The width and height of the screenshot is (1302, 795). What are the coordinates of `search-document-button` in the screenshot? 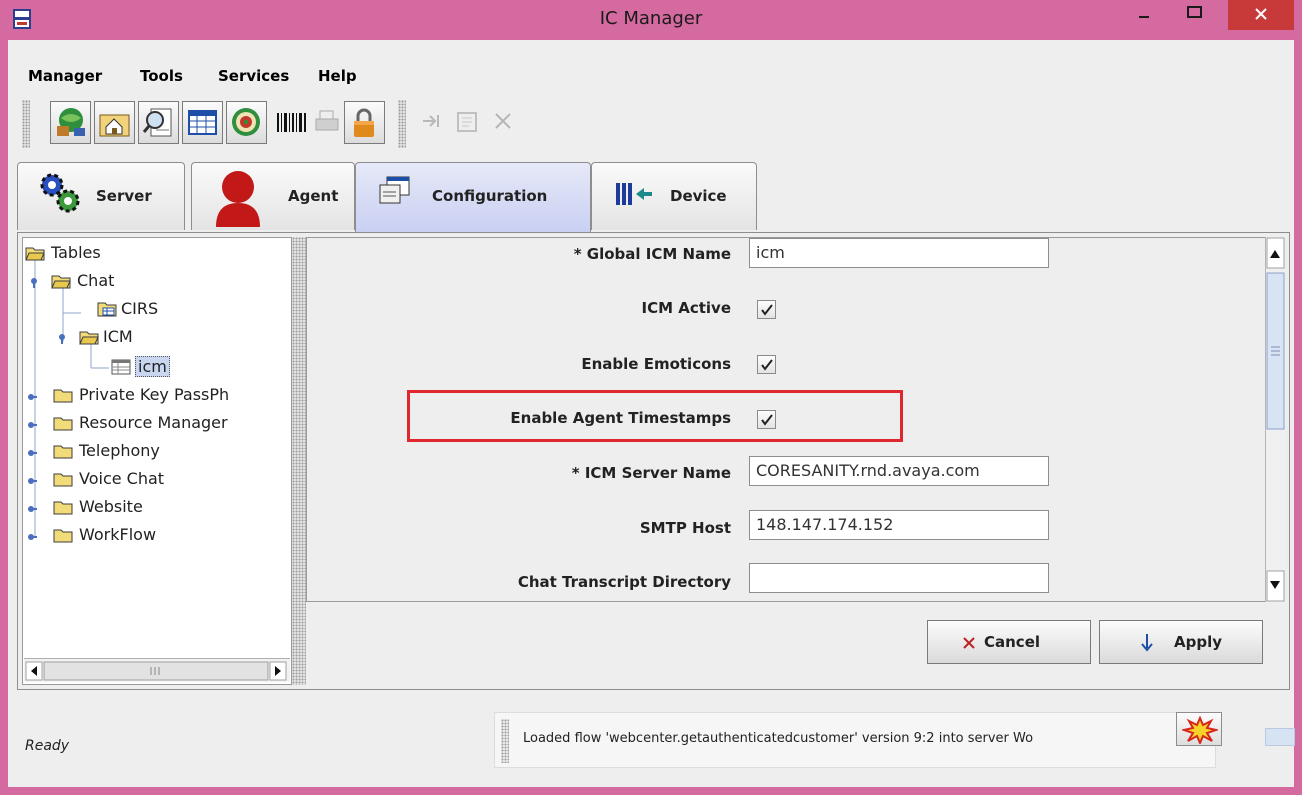 It's located at (158, 122).